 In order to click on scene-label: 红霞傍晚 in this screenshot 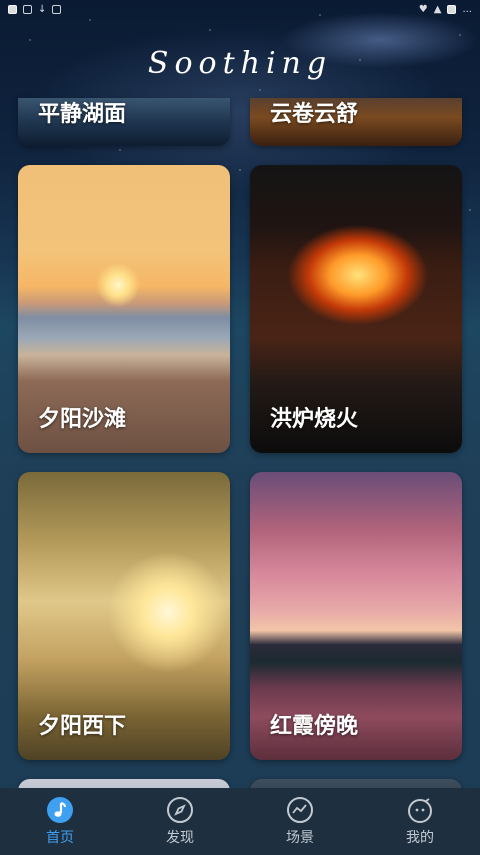, I will do `click(314, 726)`.